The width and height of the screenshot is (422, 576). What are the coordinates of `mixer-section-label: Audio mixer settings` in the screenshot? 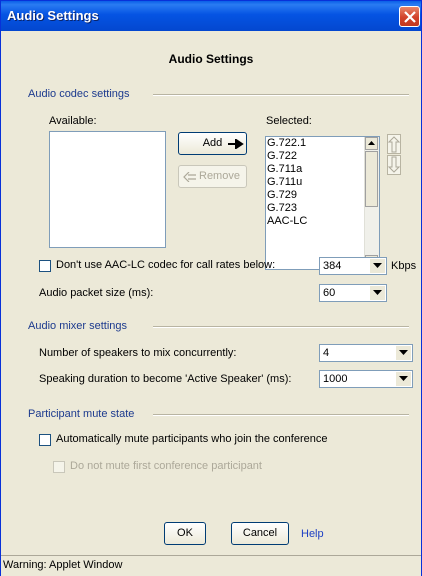 It's located at (78, 326).